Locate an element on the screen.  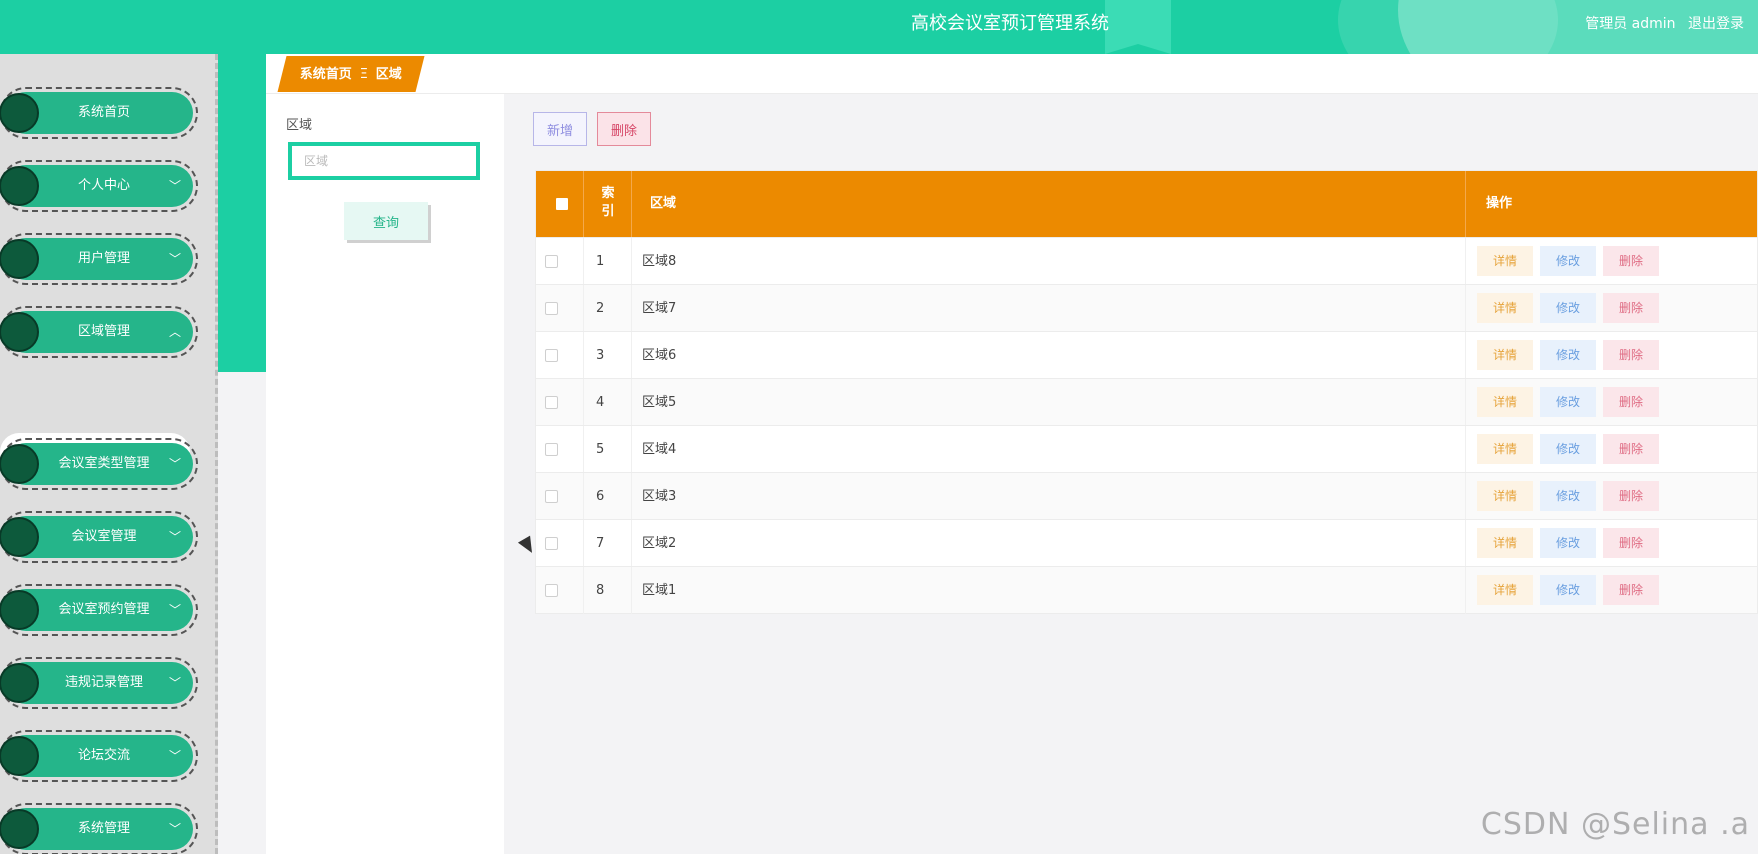
sidebar-item-room-type-management: 会议室类型管理 ﹀ is located at coordinates (99, 464).